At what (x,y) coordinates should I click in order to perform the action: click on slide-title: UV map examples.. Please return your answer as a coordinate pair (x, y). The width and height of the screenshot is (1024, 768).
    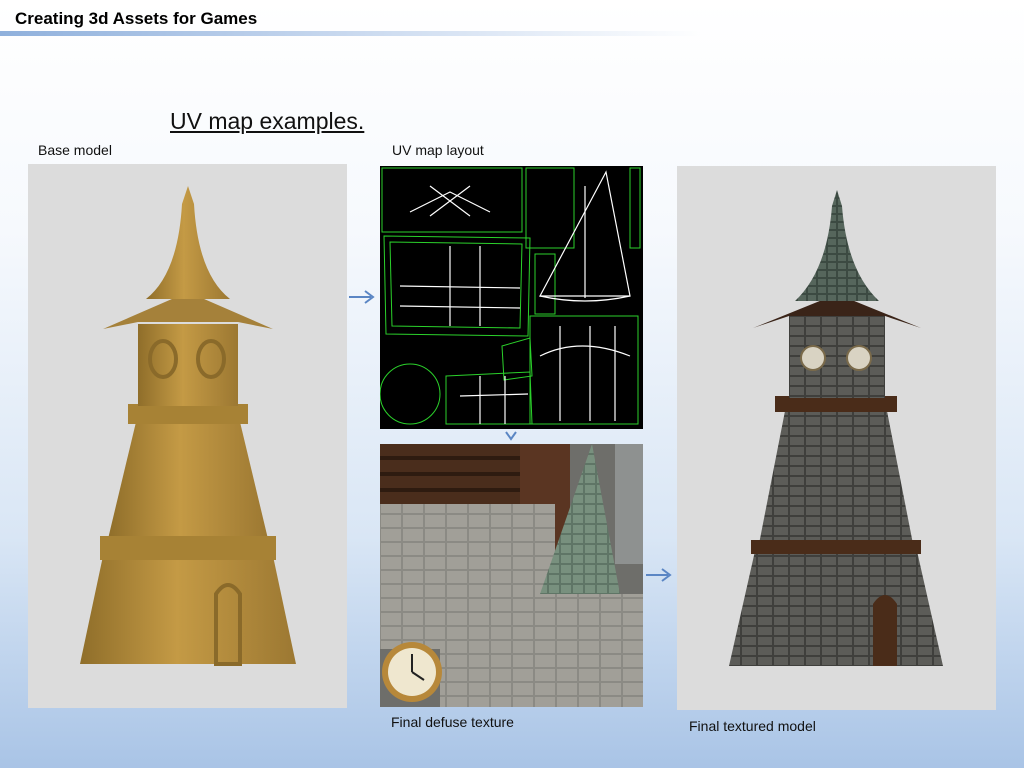
    Looking at the image, I should click on (267, 121).